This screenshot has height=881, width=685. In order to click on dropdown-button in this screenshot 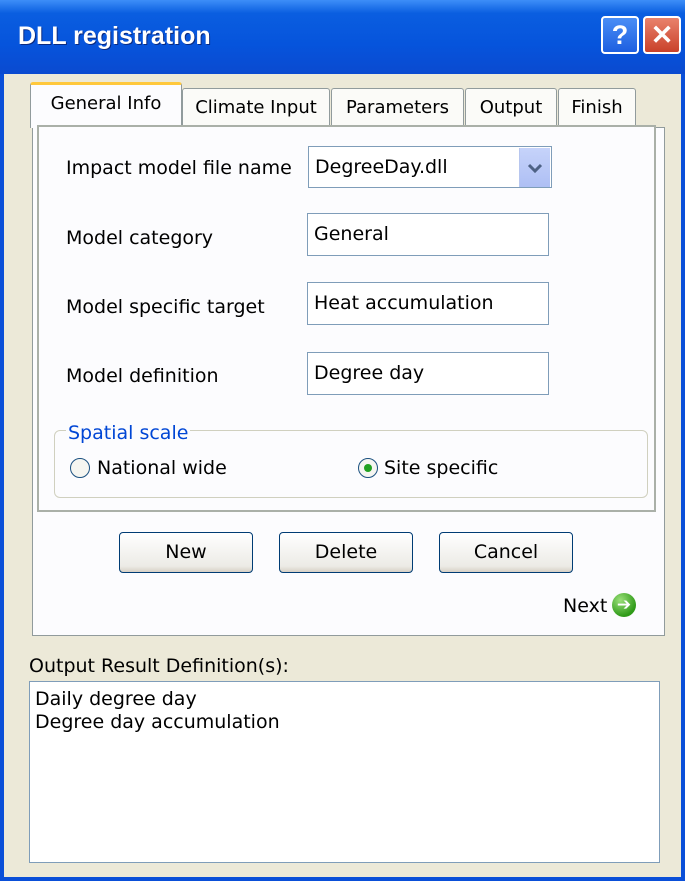, I will do `click(534, 167)`.